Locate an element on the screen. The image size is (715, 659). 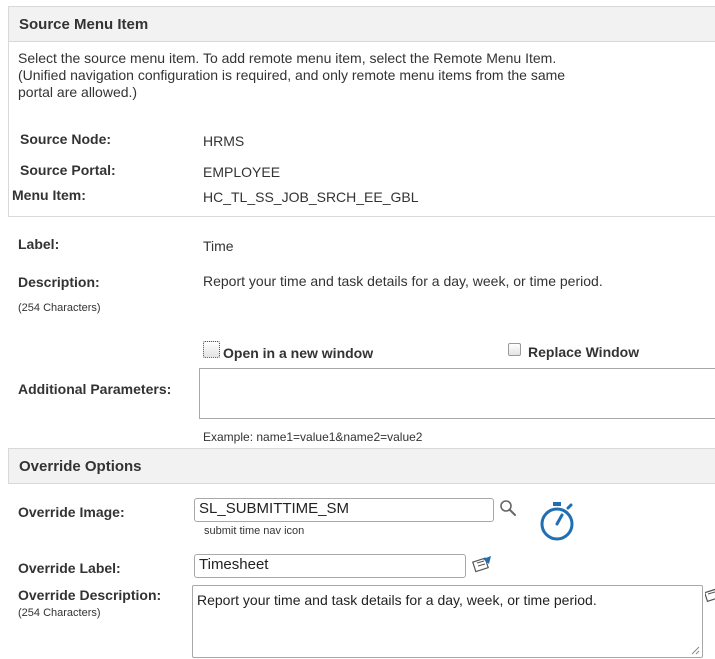
override-image-caption: submit time nav icon is located at coordinates (254, 531).